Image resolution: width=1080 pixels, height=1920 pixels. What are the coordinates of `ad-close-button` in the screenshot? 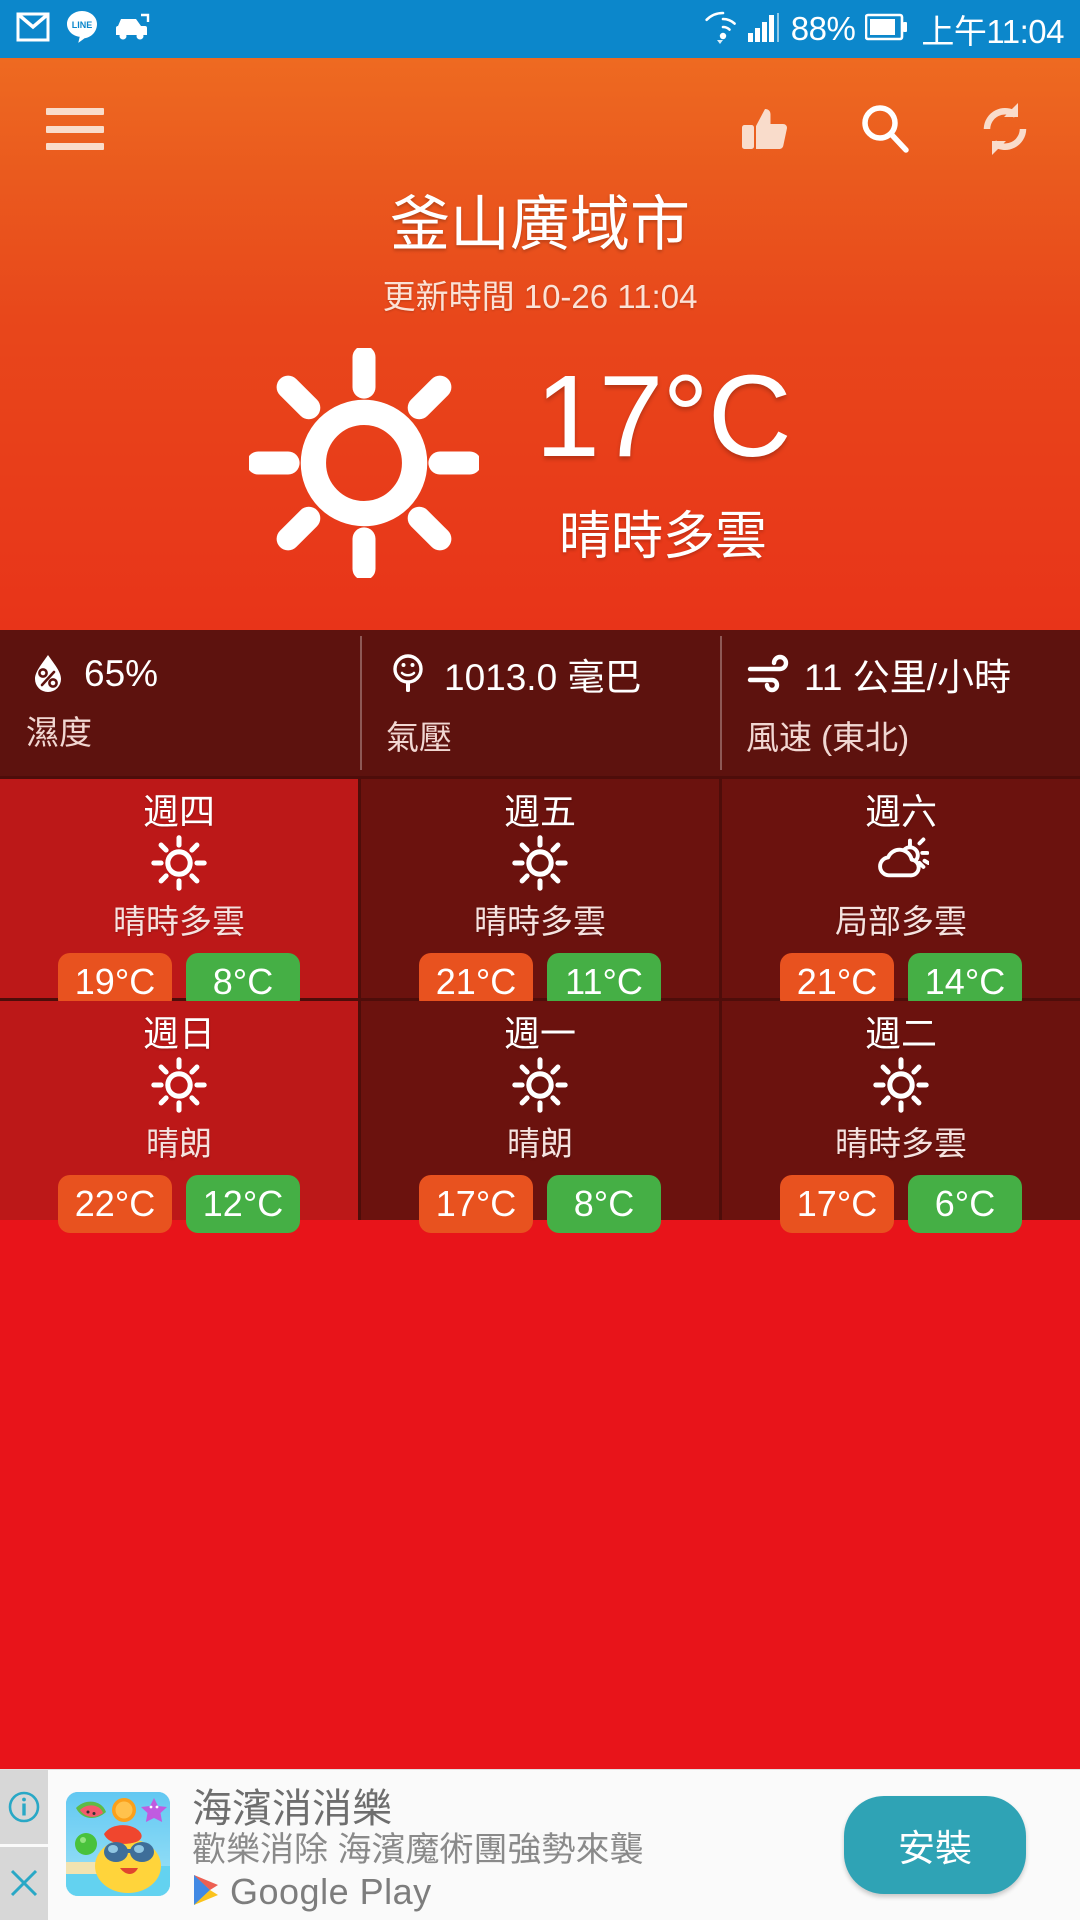 It's located at (24, 1883).